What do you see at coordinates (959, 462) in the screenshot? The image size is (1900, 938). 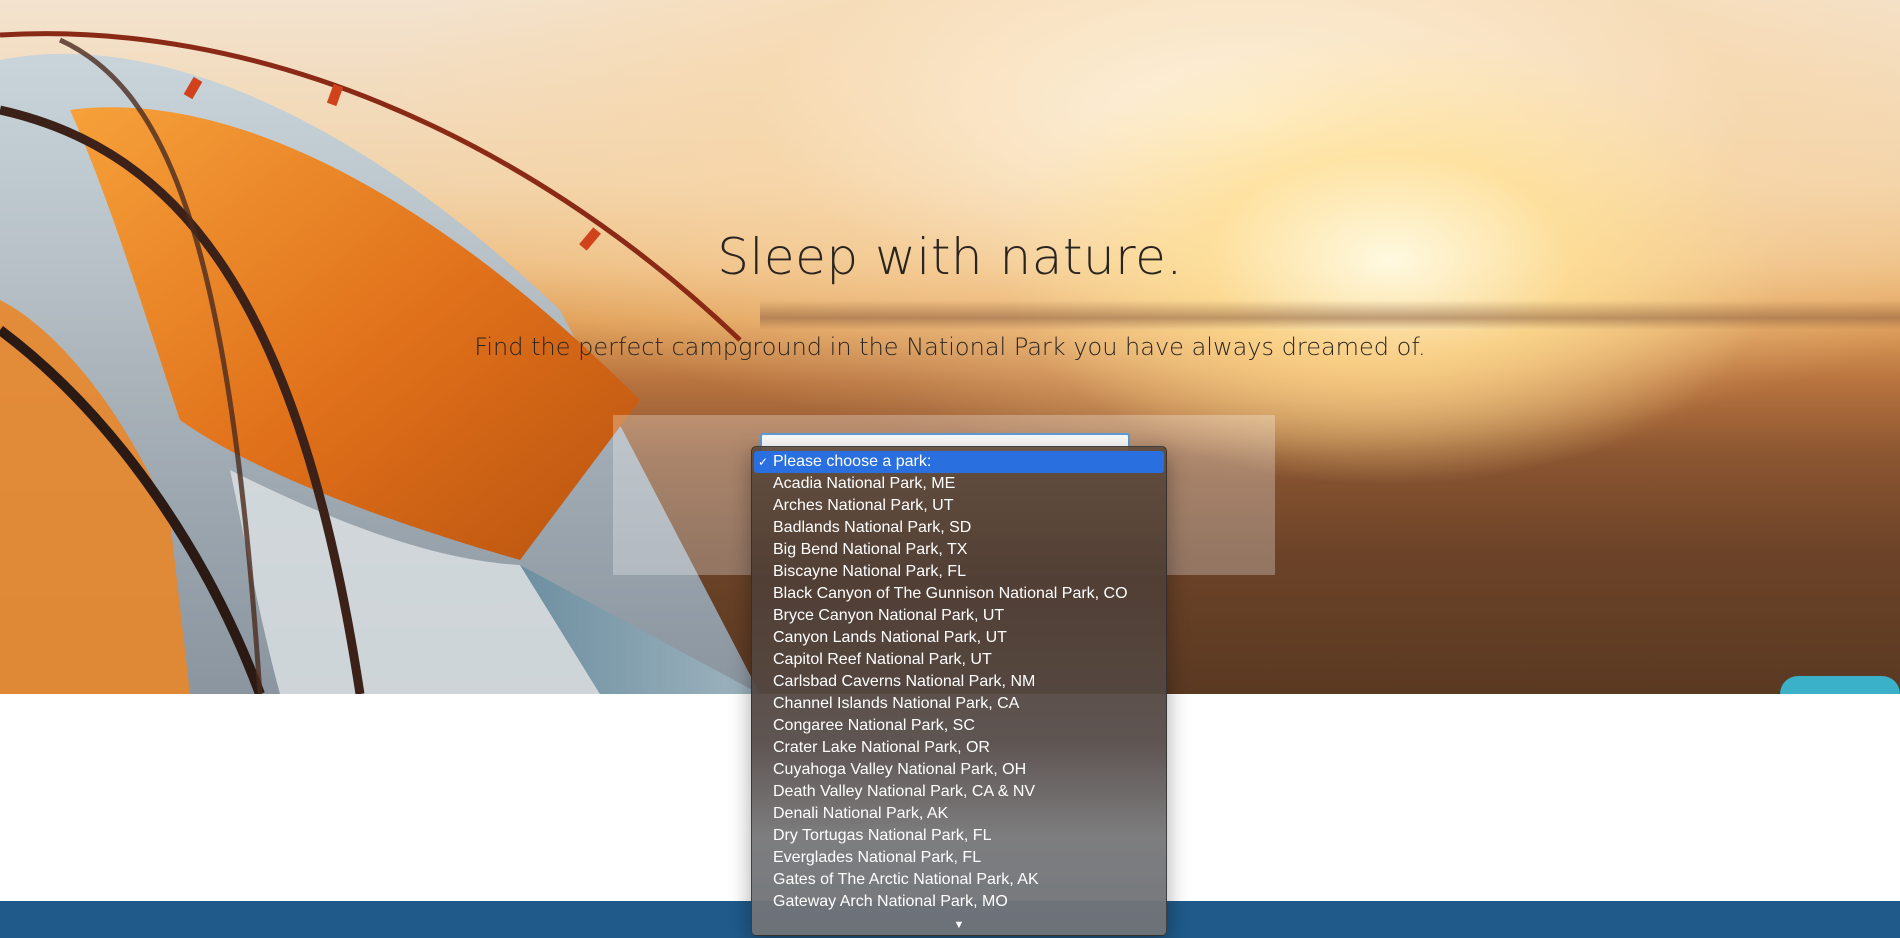 I see `park-option-placeholder: ✓ Please choose a park:` at bounding box center [959, 462].